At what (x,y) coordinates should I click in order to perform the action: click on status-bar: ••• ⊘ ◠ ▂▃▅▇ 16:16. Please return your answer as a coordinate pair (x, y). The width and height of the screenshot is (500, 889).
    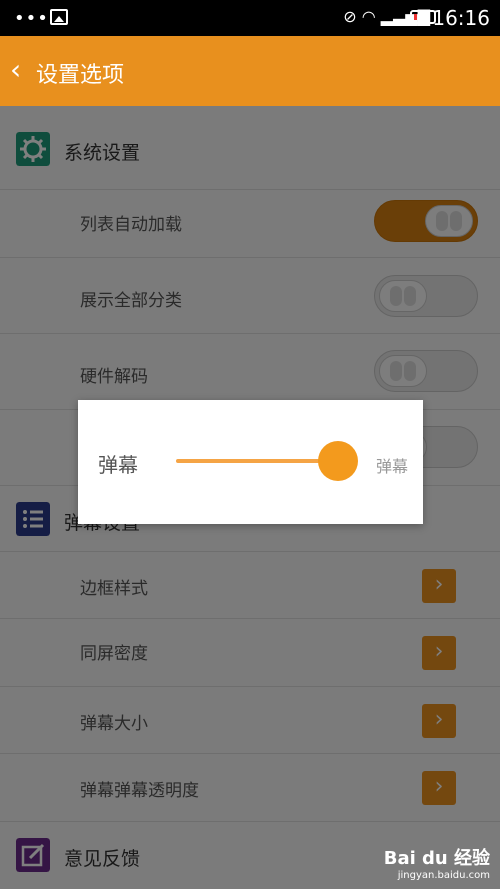
    Looking at the image, I should click on (250, 18).